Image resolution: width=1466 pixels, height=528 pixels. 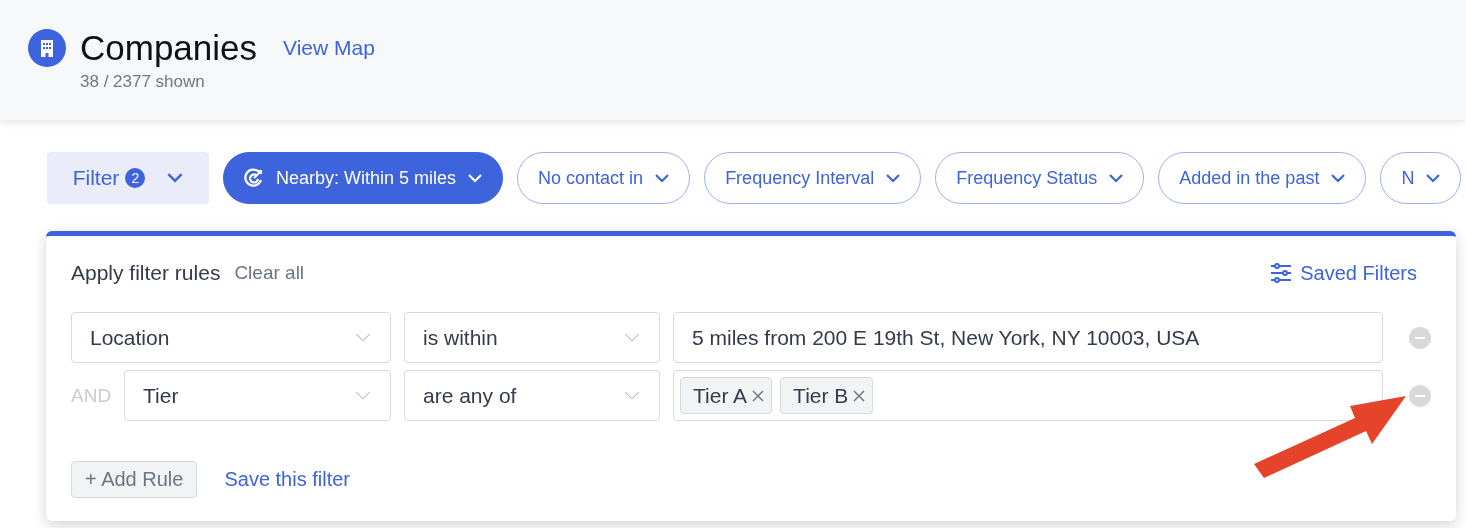 I want to click on field-select: Tier, so click(x=257, y=395).